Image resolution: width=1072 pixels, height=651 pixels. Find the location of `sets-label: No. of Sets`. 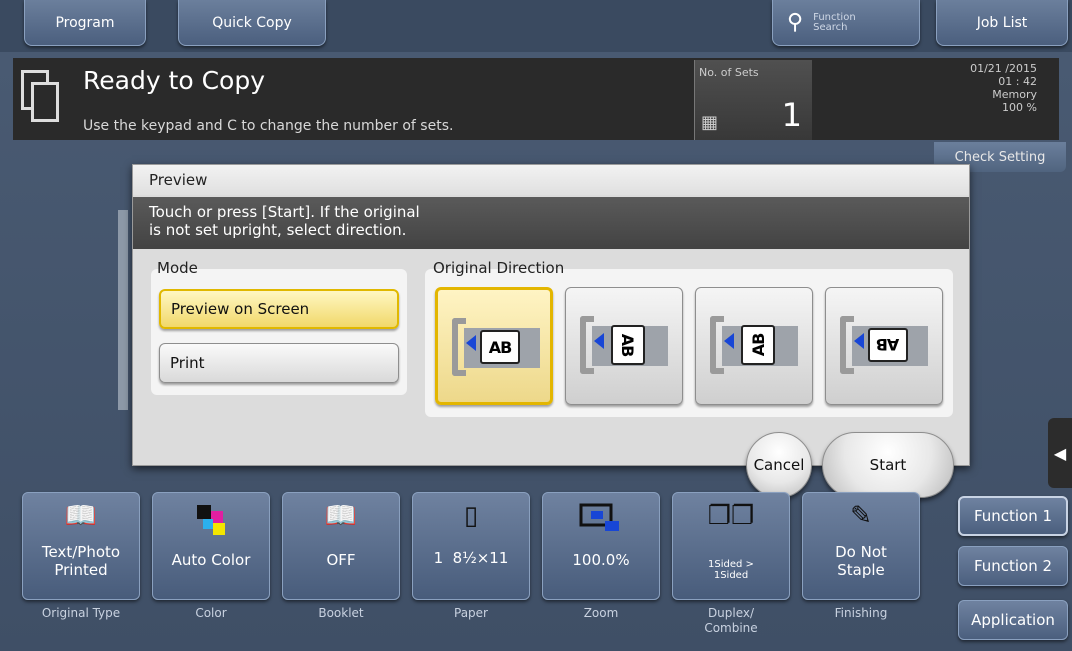

sets-label: No. of Sets is located at coordinates (729, 72).